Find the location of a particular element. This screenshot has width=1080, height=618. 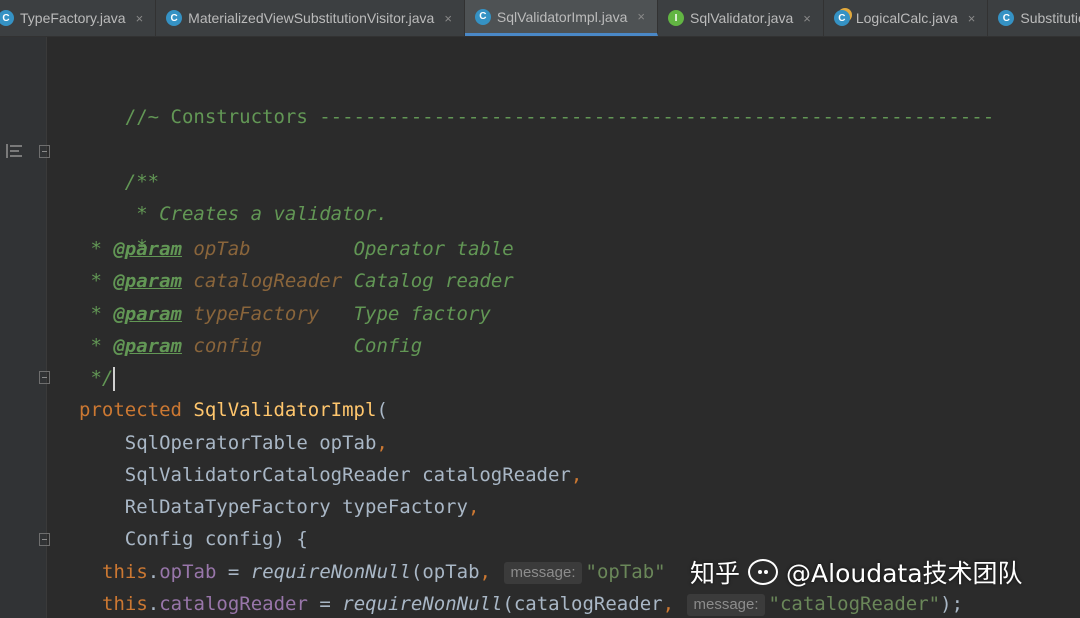

tab-type-factory: C TypeFactory.java × is located at coordinates (78, 18).